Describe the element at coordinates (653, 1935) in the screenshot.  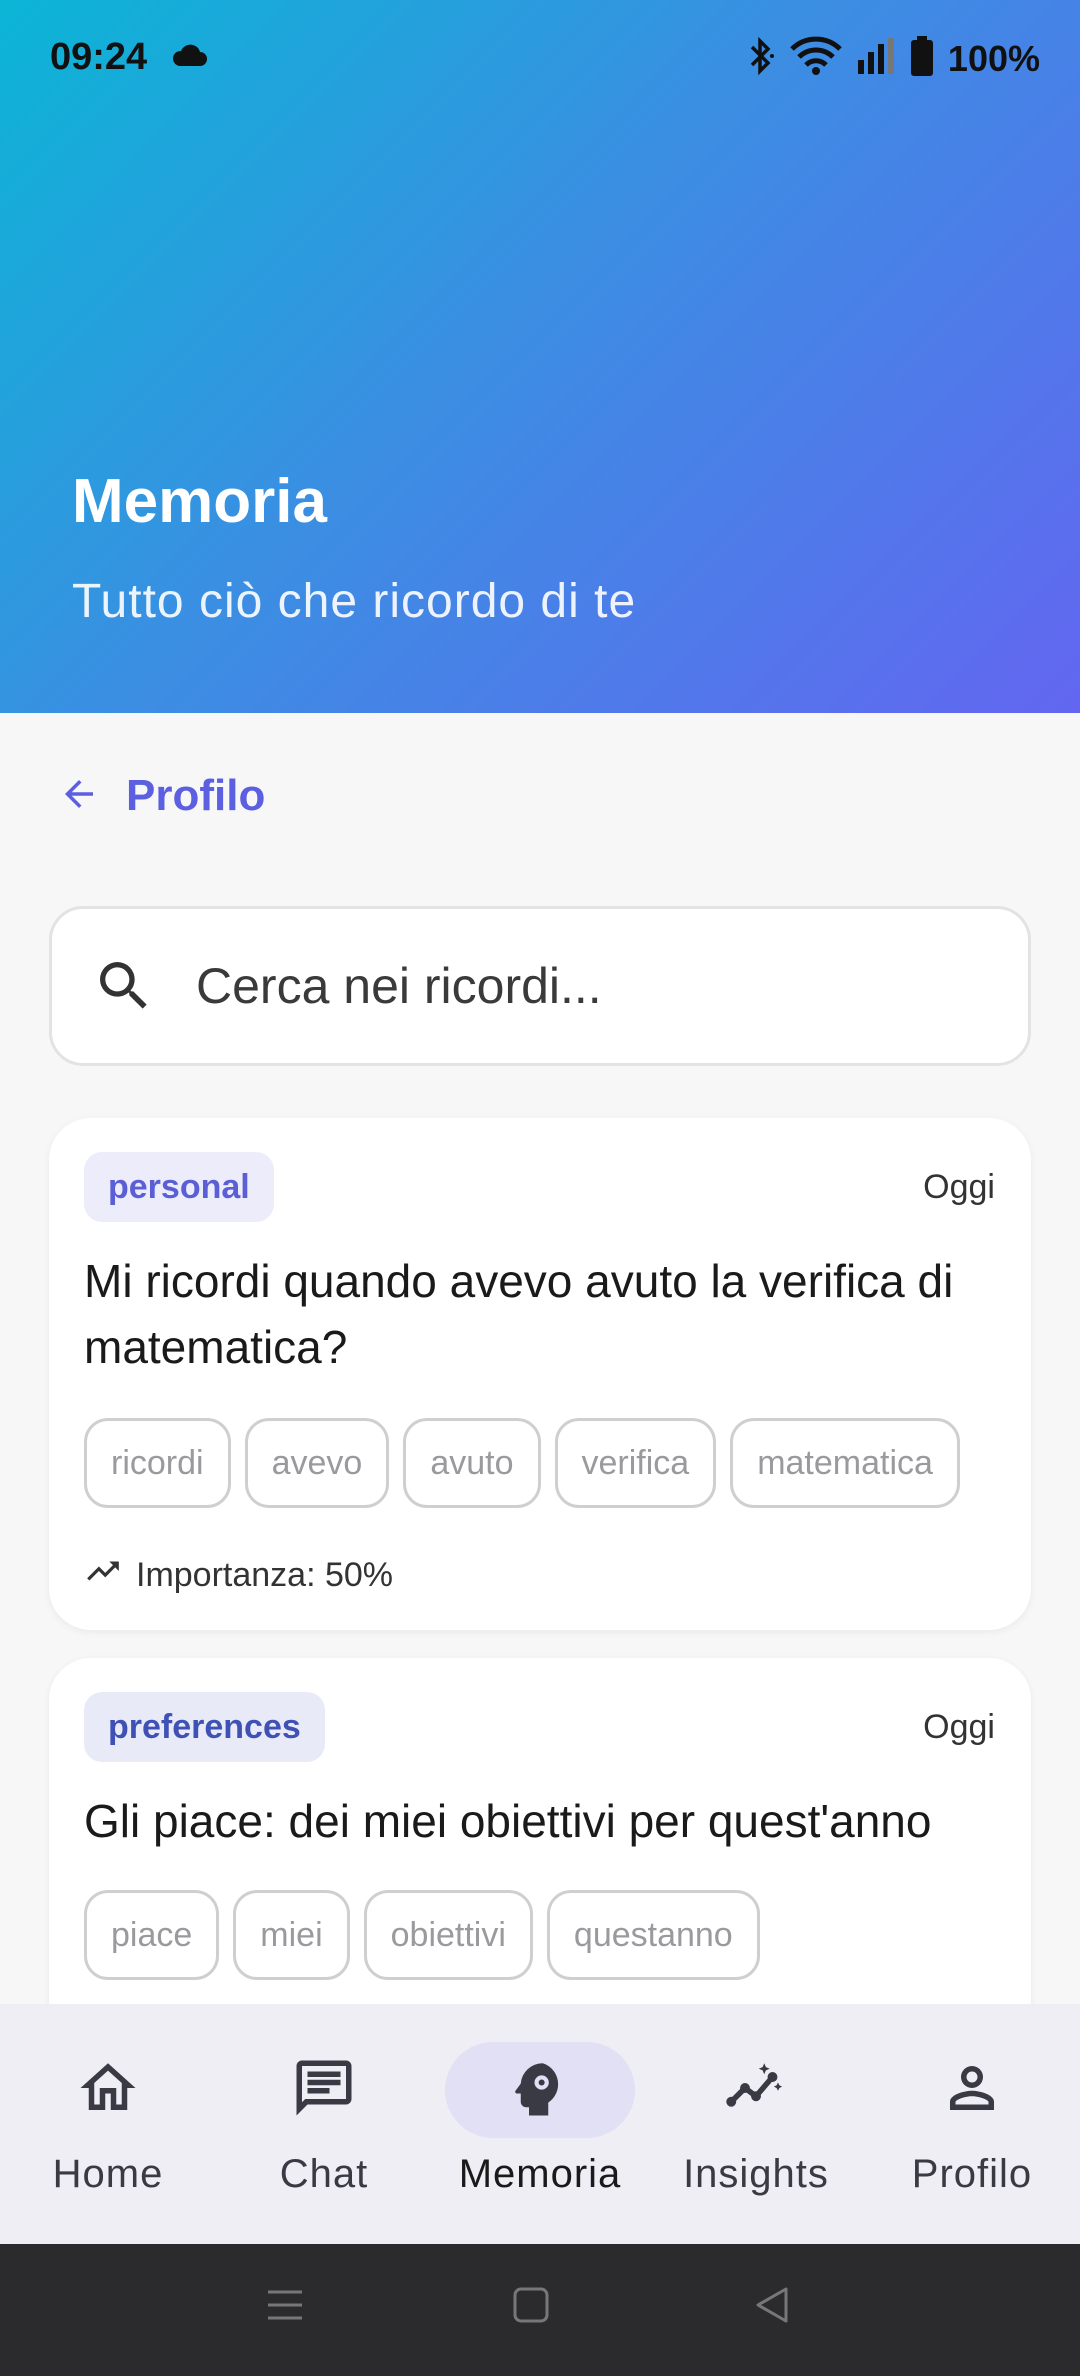
I see `tag-chip: questanno` at that location.